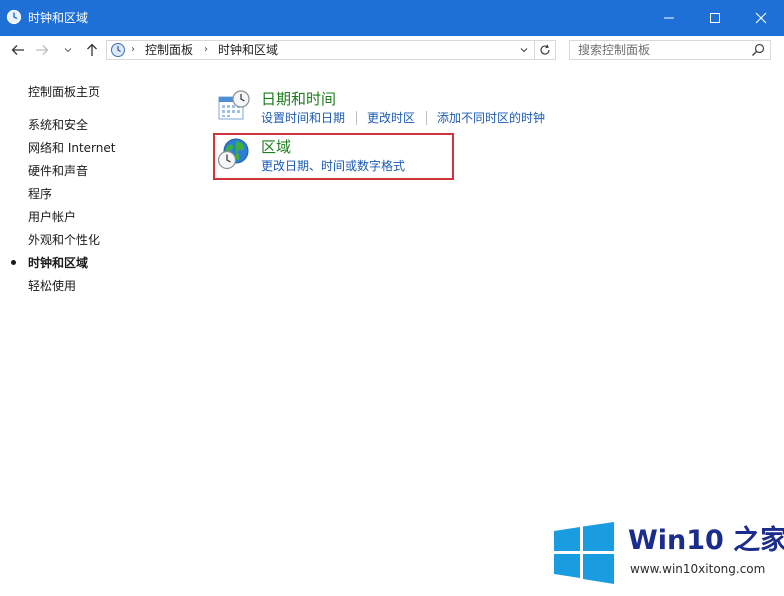 The height and width of the screenshot is (596, 784). I want to click on forward-button, so click(42, 50).